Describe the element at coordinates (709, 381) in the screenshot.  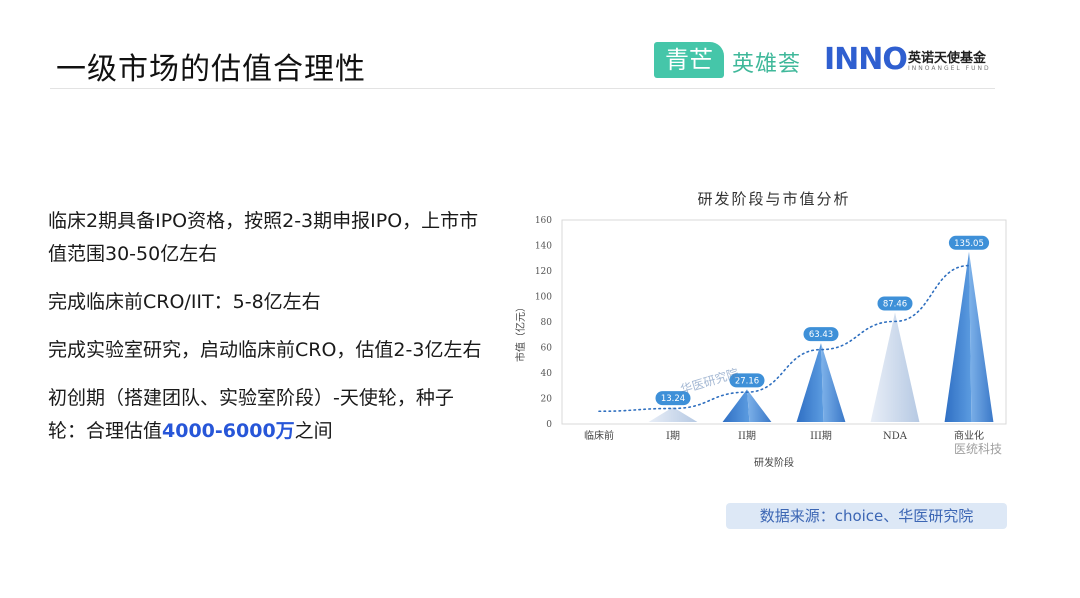
I see `watermark-huayi: 华医研究院` at that location.